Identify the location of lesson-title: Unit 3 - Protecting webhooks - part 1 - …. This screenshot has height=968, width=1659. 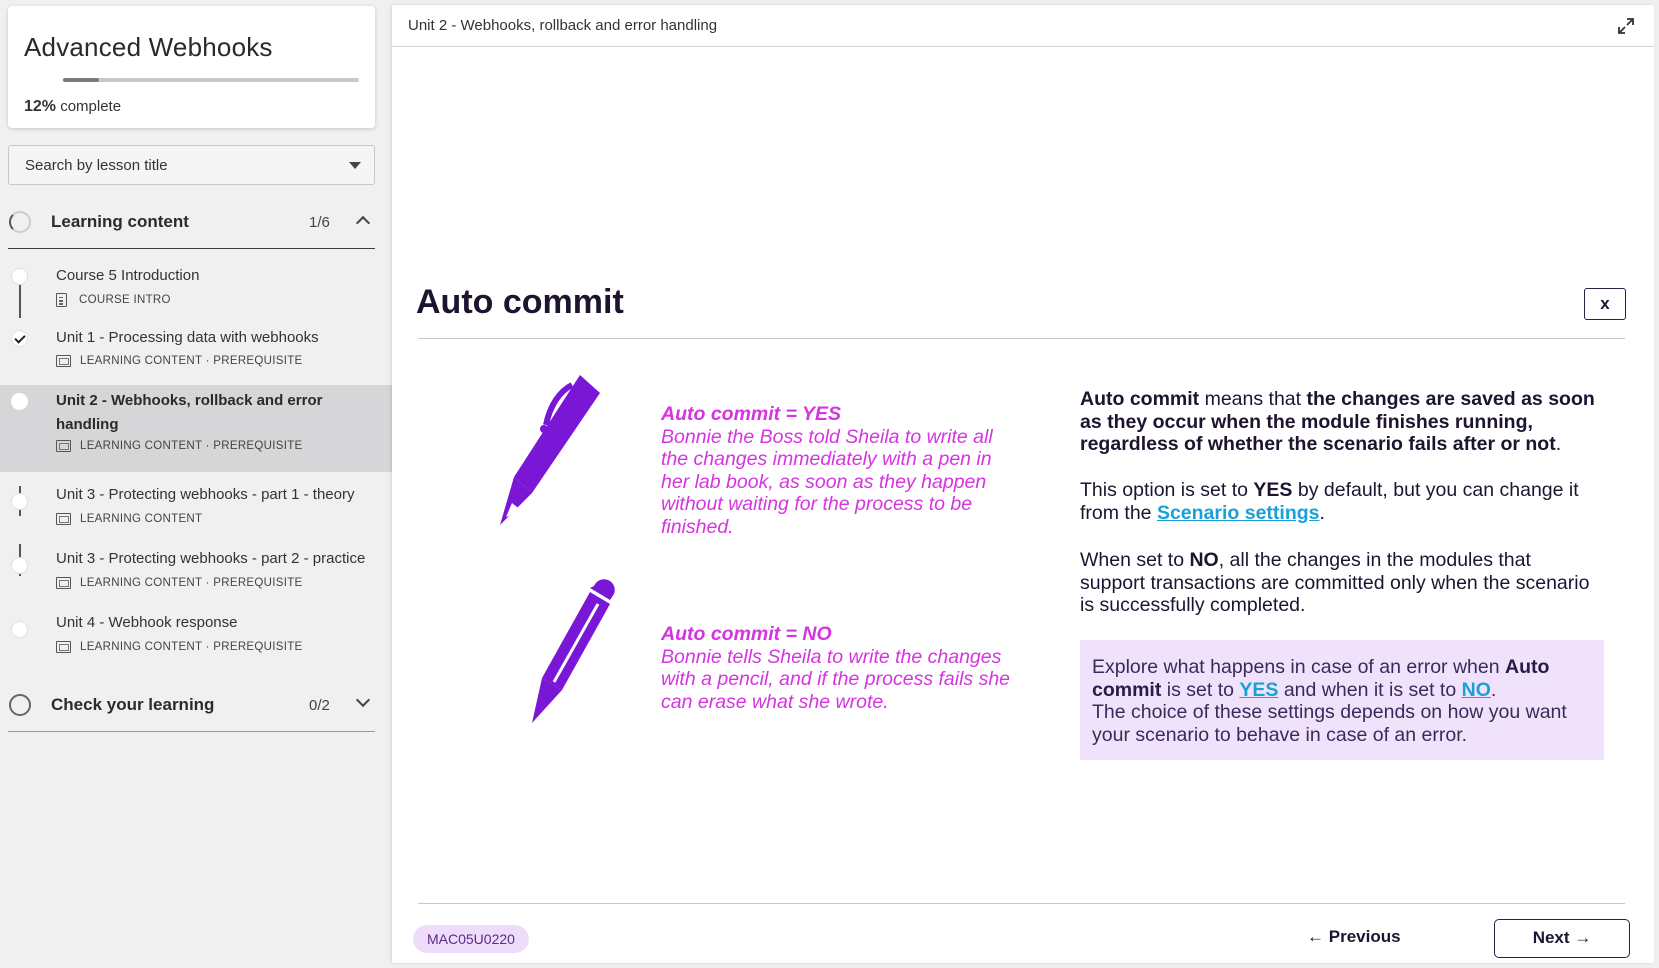
(205, 494).